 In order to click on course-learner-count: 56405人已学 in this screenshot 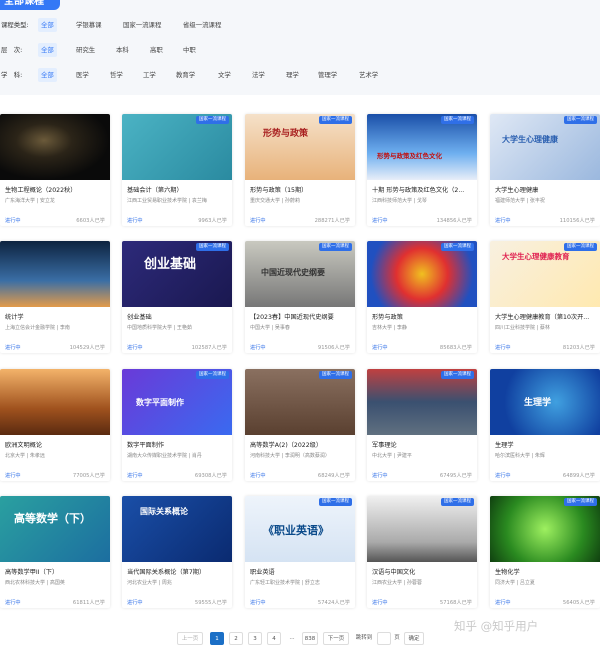, I will do `click(578, 603)`.